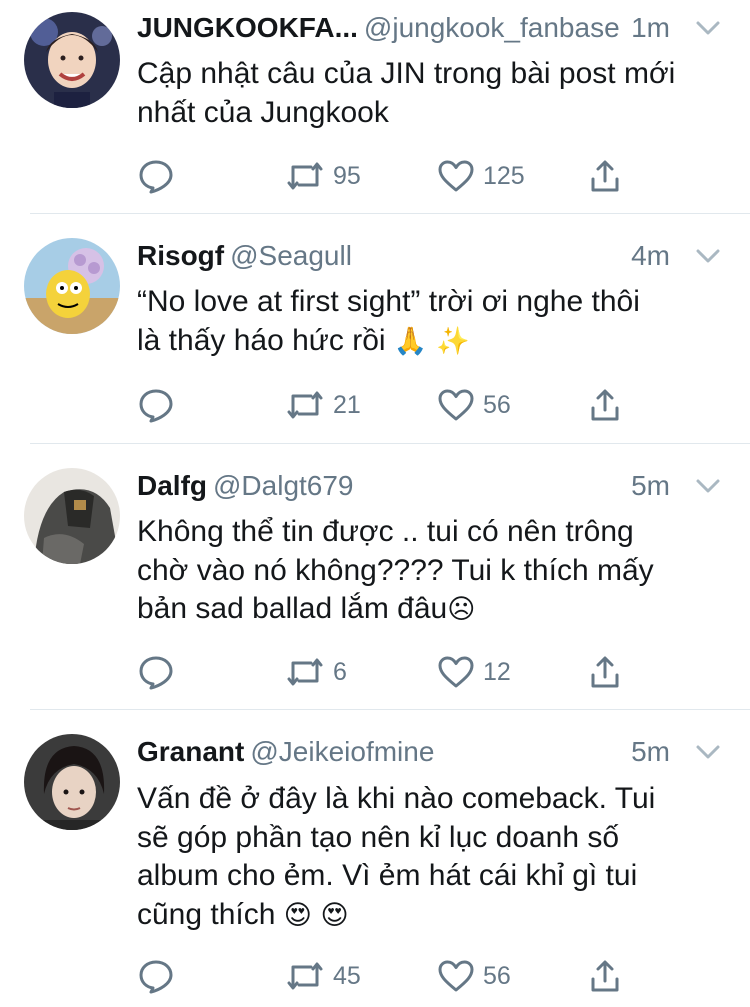 The width and height of the screenshot is (750, 1007). I want to click on tweet-header: Dalfg @Dalgt679 5m, so click(429, 486).